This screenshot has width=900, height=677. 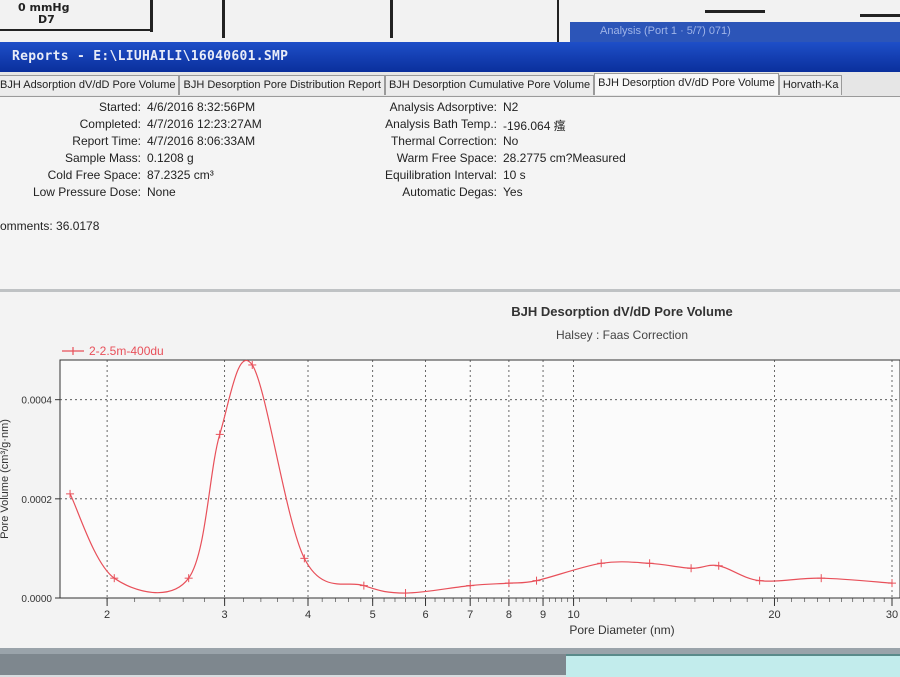 What do you see at coordinates (489, 85) in the screenshot?
I see `tab-bjh-desorption-cumulative: BJH Desorption Cumulative Pore Volume` at bounding box center [489, 85].